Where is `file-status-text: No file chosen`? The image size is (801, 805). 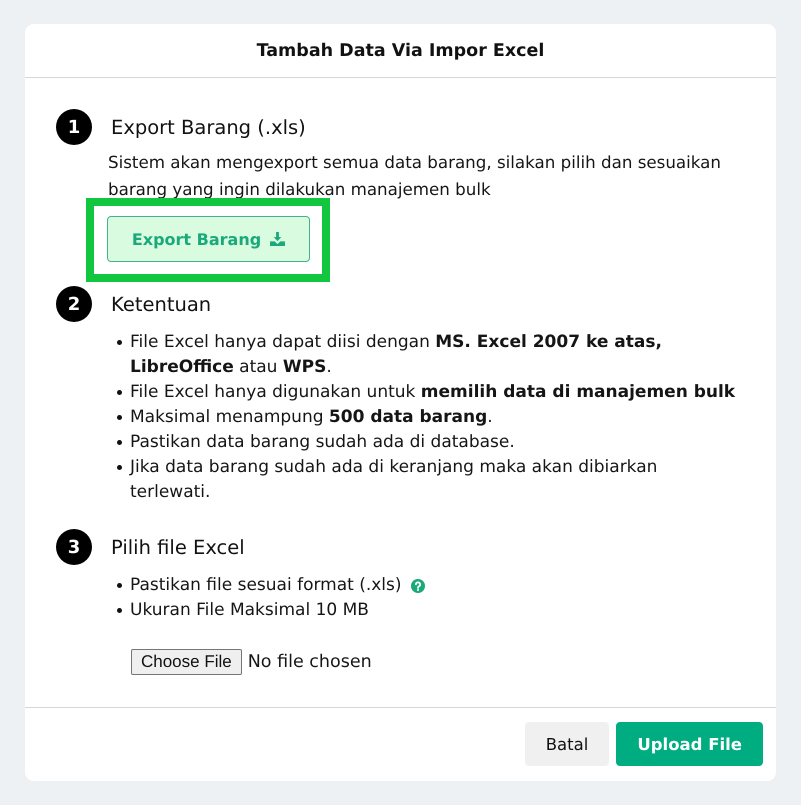 file-status-text: No file chosen is located at coordinates (310, 662).